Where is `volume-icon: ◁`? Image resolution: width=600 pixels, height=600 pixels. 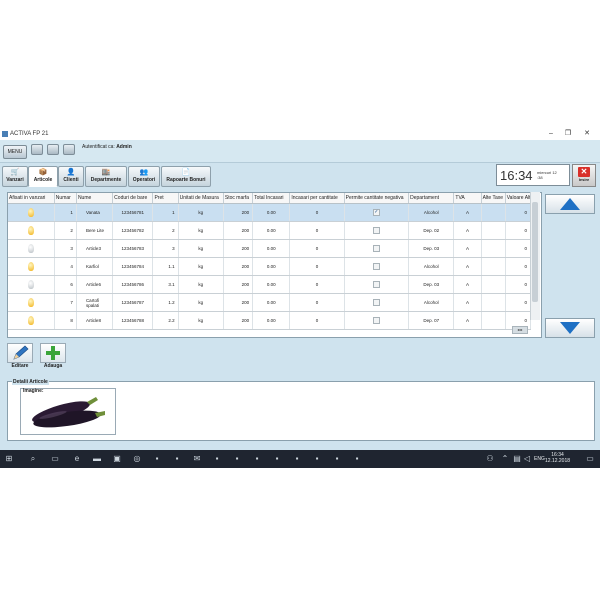
volume-icon: ◁ is located at coordinates (527, 459).